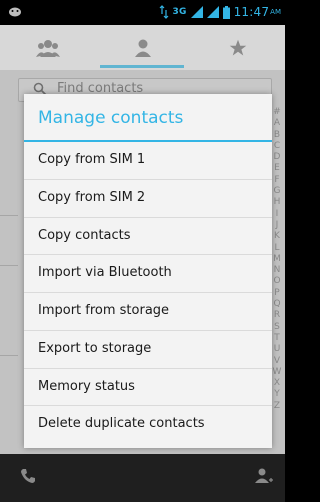 This screenshot has width=320, height=502. I want to click on alphabet-index-letter: I, so click(277, 214).